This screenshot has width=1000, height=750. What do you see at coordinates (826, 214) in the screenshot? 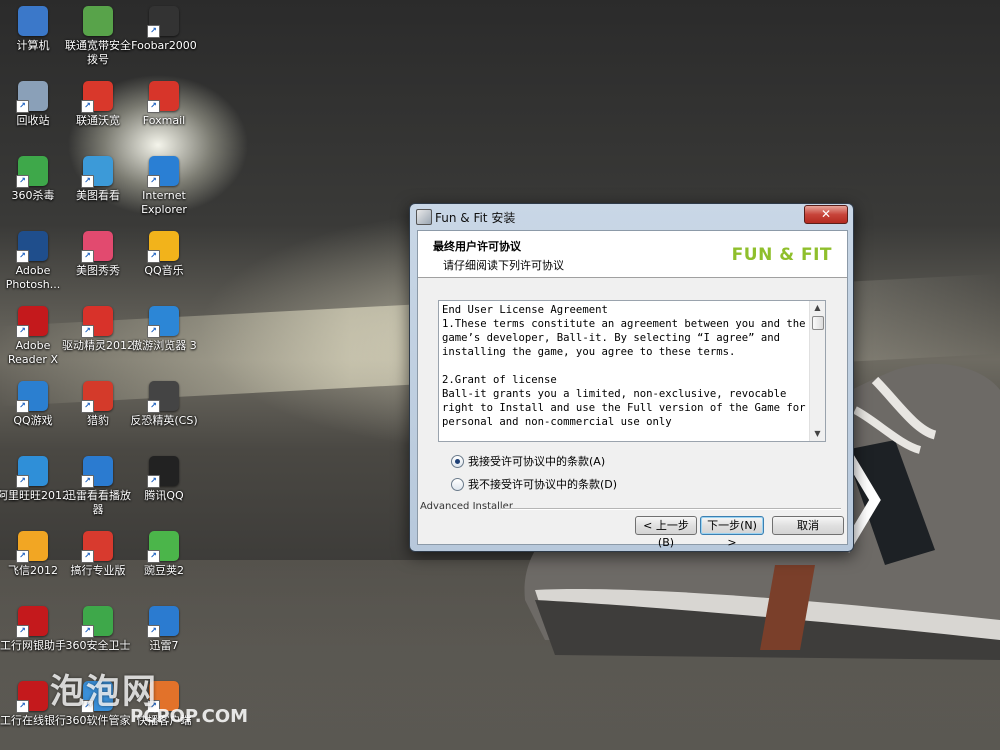
I see `close-button: ✕` at bounding box center [826, 214].